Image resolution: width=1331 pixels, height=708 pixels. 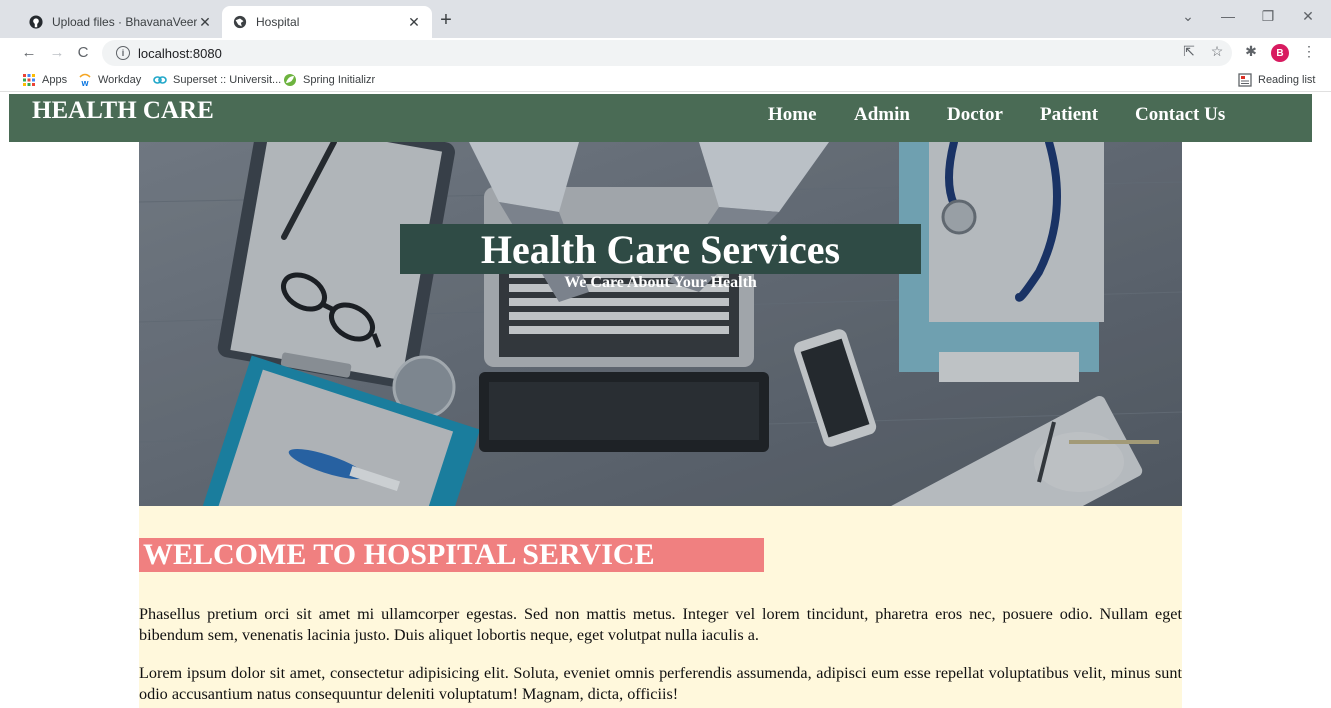 I want to click on tab-title: Upload files · BhavanaVeeranna/, so click(x=124, y=22).